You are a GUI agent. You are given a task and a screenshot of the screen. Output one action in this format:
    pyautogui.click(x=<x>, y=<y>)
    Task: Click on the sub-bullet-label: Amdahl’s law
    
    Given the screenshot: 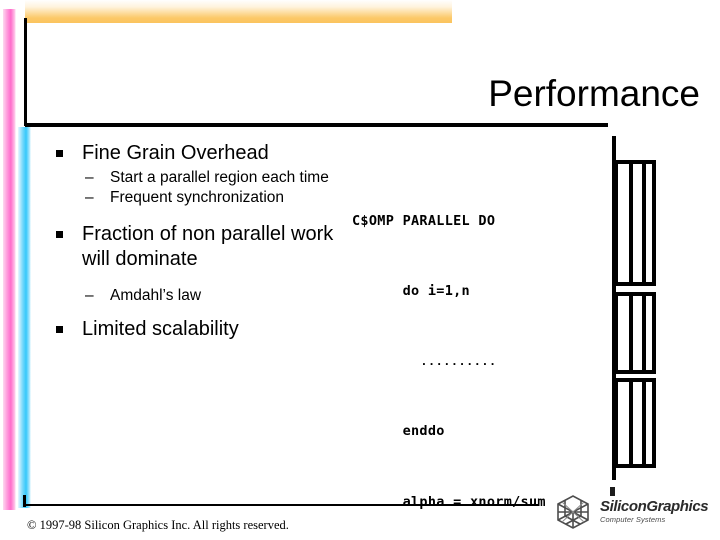 What is the action you would take?
    pyautogui.click(x=156, y=295)
    